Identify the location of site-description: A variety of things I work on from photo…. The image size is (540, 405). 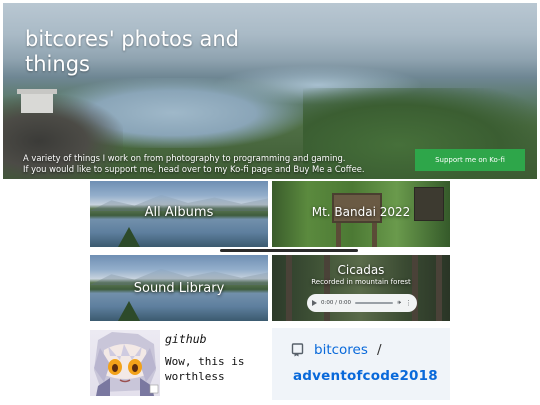
(218, 164).